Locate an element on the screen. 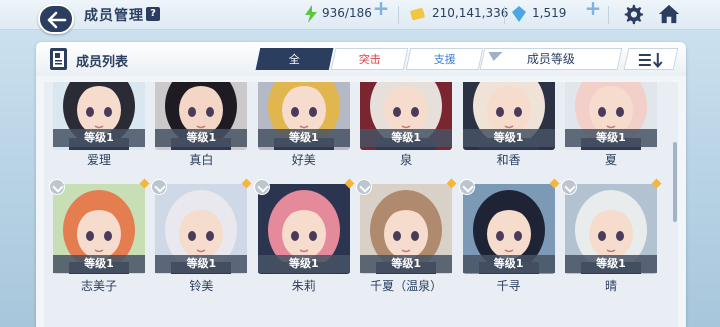 Image resolution: width=720 pixels, height=327 pixels. scrollbar is located at coordinates (675, 182).